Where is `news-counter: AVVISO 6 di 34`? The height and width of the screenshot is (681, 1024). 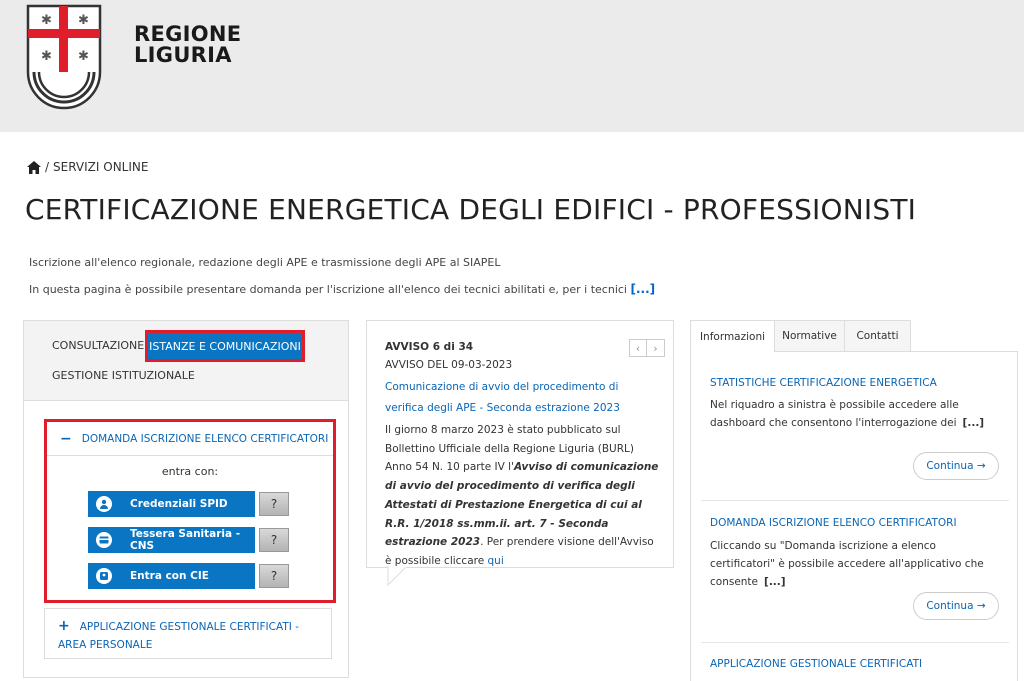 news-counter: AVVISO 6 di 34 is located at coordinates (429, 347).